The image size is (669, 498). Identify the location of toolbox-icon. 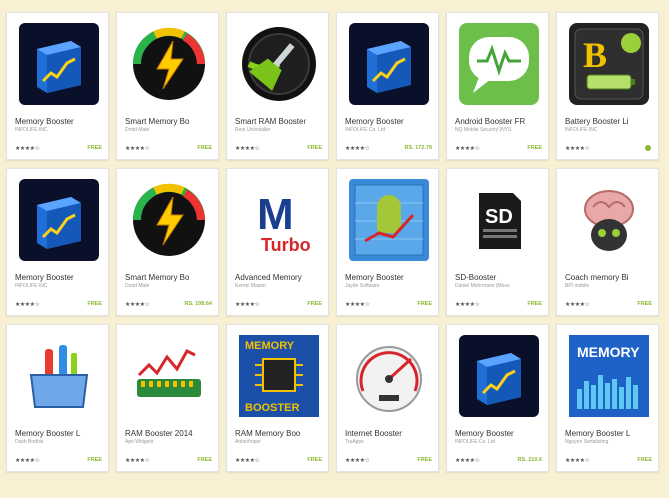
(59, 376).